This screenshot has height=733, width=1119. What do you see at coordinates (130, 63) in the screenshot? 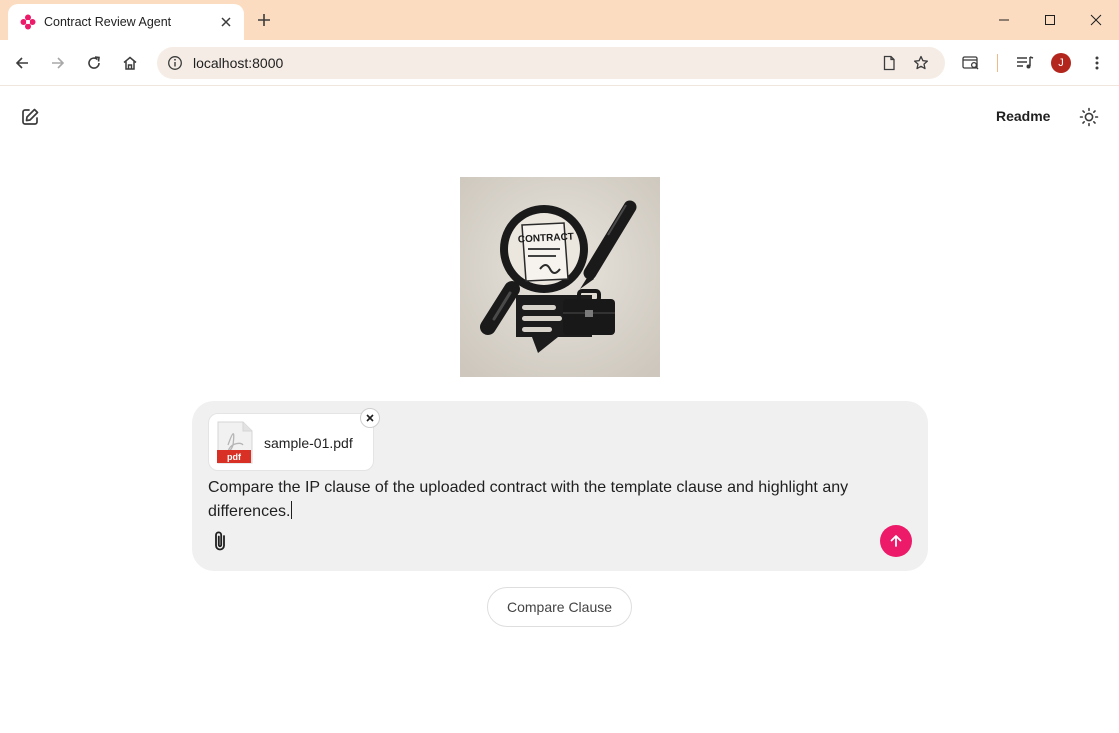
I see `home-icon` at bounding box center [130, 63].